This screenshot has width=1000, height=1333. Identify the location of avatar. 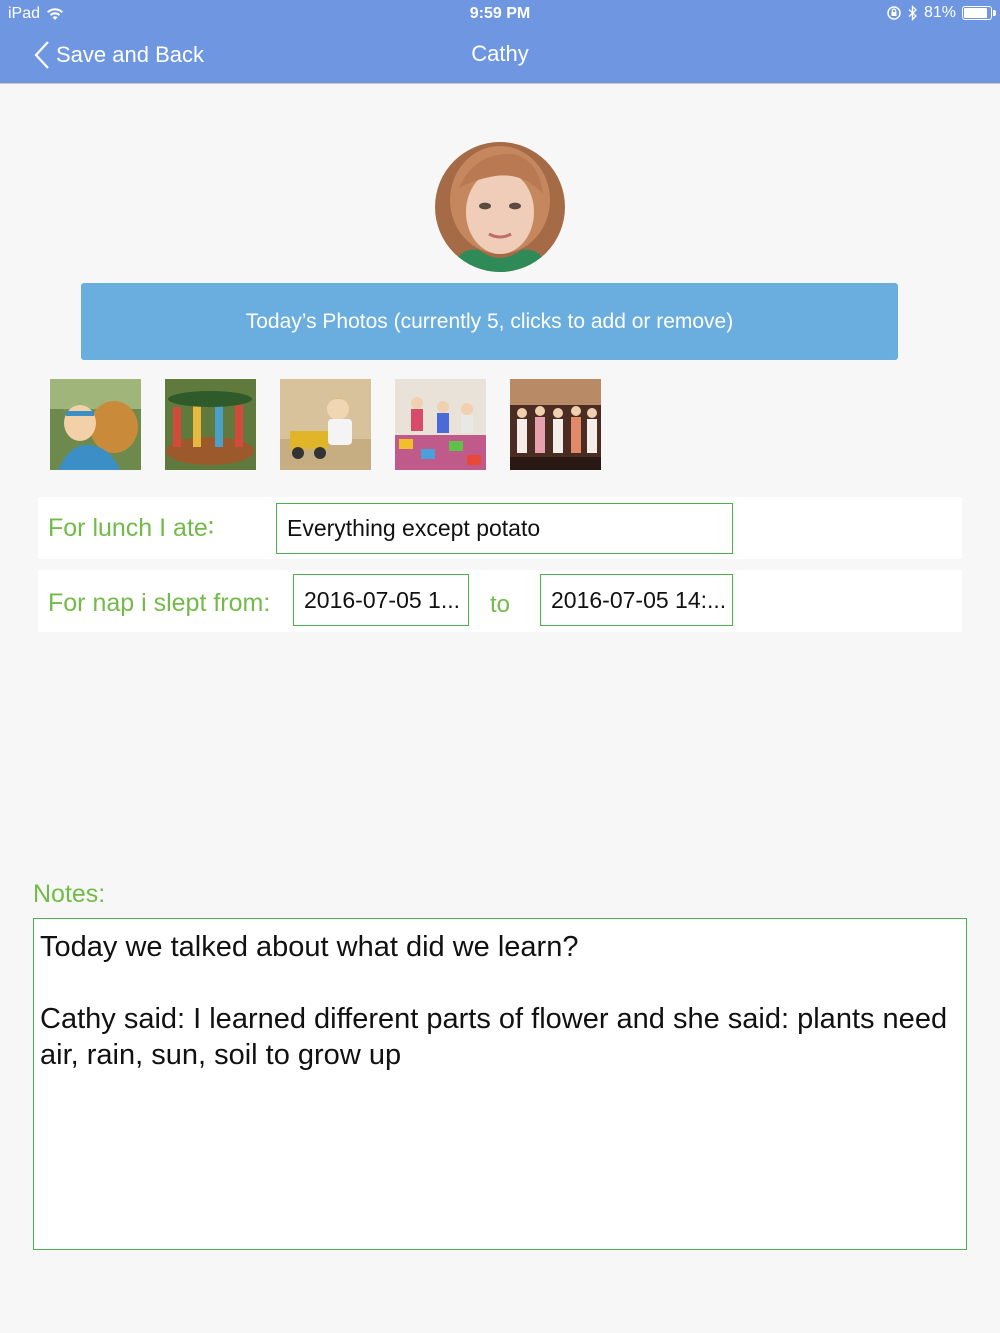
(500, 207).